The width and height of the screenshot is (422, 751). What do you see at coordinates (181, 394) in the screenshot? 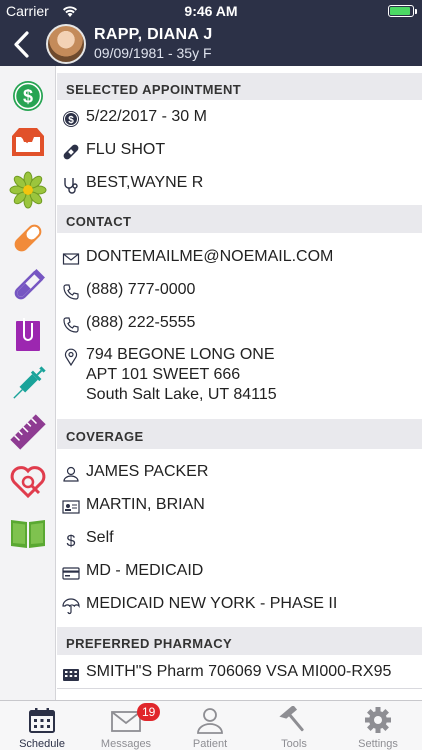
I see `address-line-3: South Salt Lake, UT 84115` at bounding box center [181, 394].